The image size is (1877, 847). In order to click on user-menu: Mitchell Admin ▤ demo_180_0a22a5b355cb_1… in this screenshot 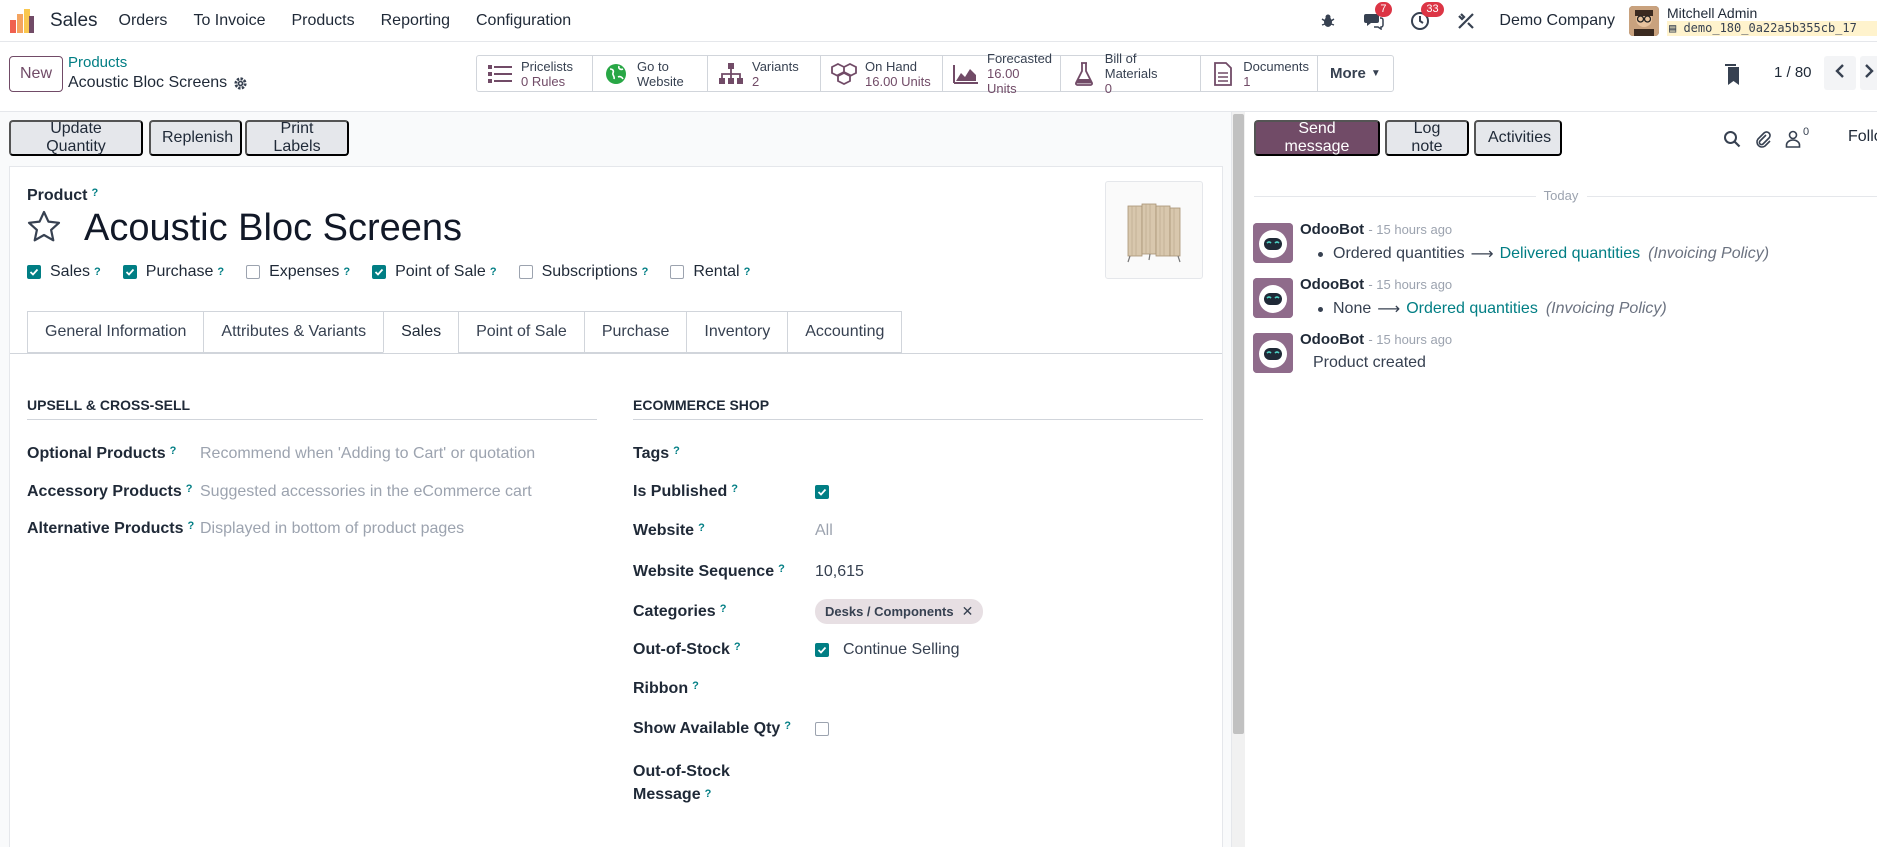, I will do `click(1772, 21)`.